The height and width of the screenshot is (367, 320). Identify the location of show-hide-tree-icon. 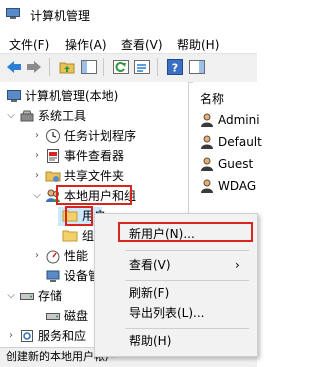
(89, 67).